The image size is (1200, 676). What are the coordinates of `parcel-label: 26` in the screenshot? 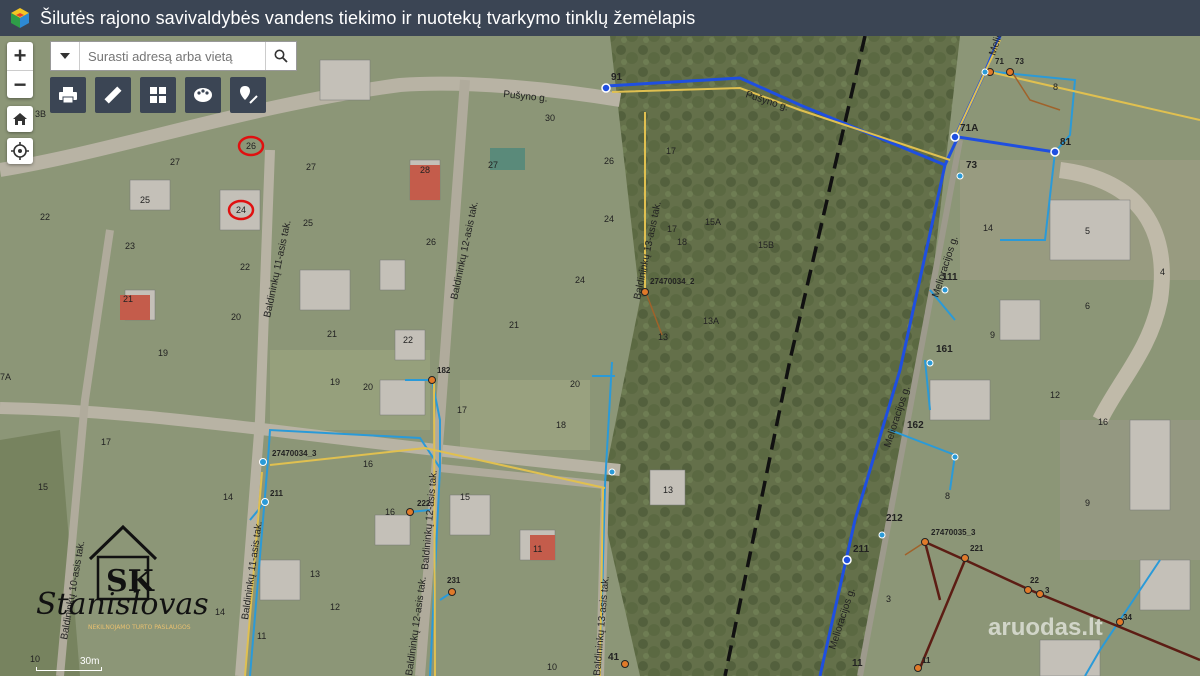 It's located at (251, 146).